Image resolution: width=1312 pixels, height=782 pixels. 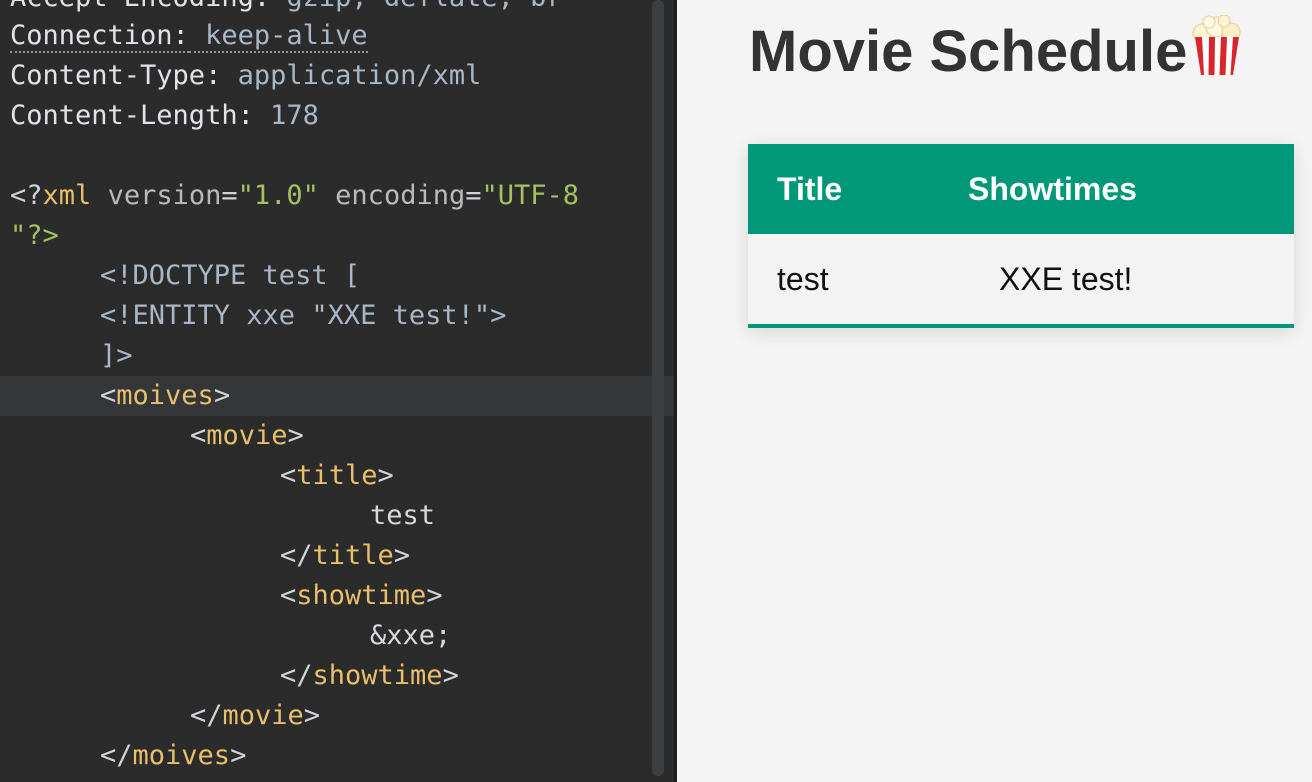 I want to click on page-title: Movie Schedule, so click(x=996, y=52).